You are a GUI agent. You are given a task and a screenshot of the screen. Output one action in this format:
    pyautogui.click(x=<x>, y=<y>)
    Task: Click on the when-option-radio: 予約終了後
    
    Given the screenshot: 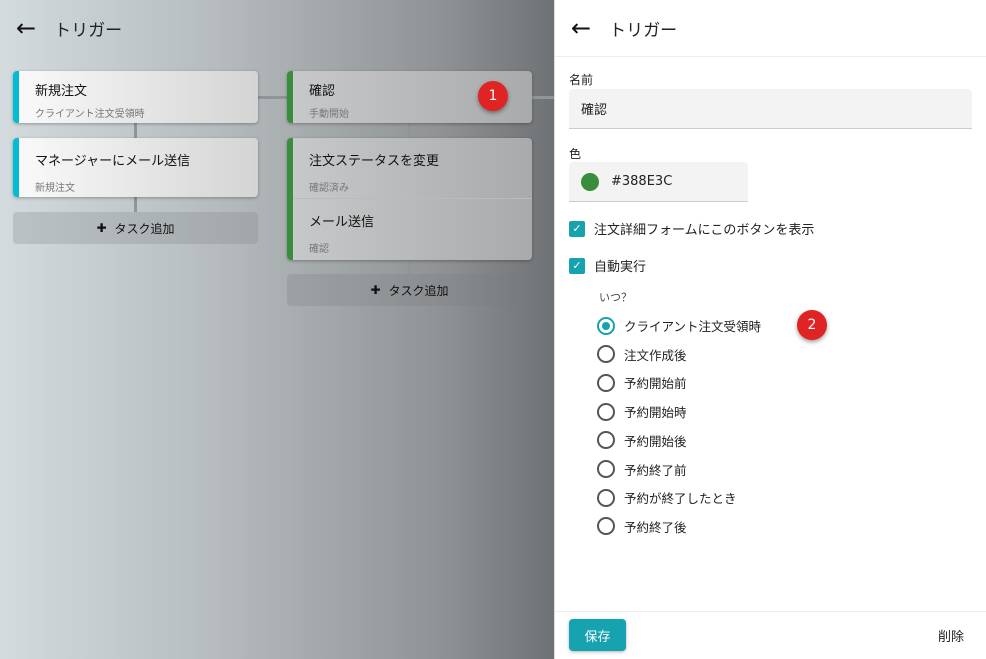 What is the action you would take?
    pyautogui.click(x=642, y=526)
    